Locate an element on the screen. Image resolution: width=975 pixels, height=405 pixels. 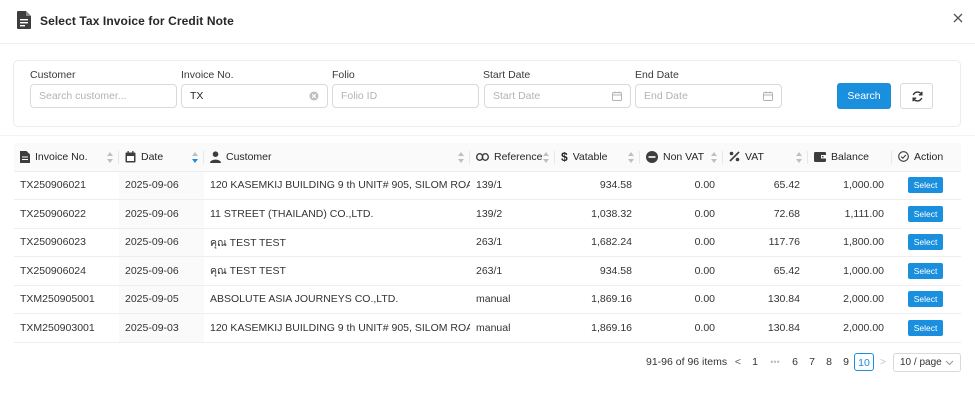
page-7: 7 is located at coordinates (812, 362).